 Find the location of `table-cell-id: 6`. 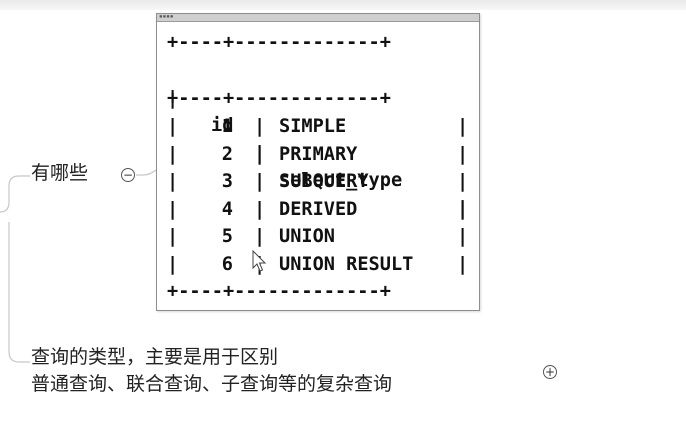

table-cell-id: 6 is located at coordinates (227, 264).